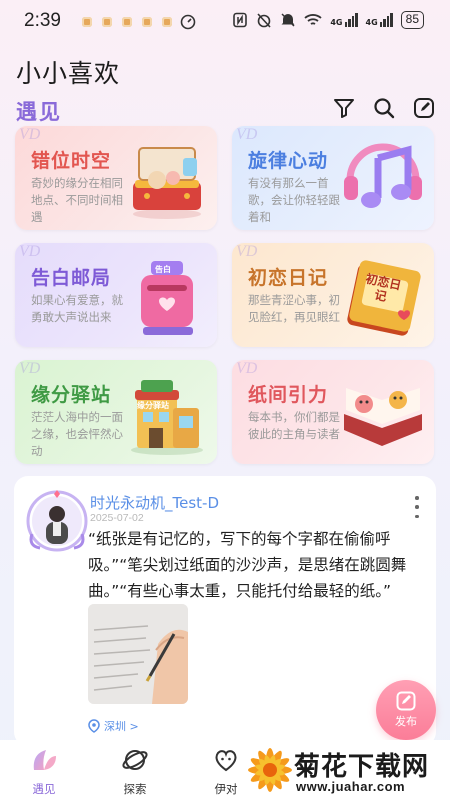 This screenshot has width=450, height=800. What do you see at coordinates (167, 417) in the screenshot?
I see `station-building-illustration` at bounding box center [167, 417].